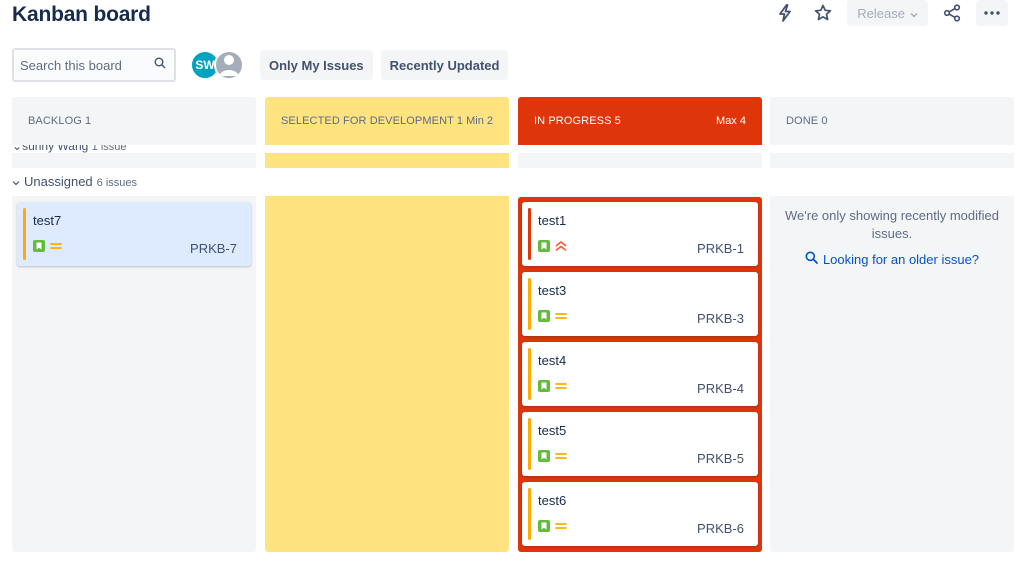 This screenshot has width=1024, height=567. What do you see at coordinates (58, 181) in the screenshot?
I see `swimlane-name: Unassigned` at bounding box center [58, 181].